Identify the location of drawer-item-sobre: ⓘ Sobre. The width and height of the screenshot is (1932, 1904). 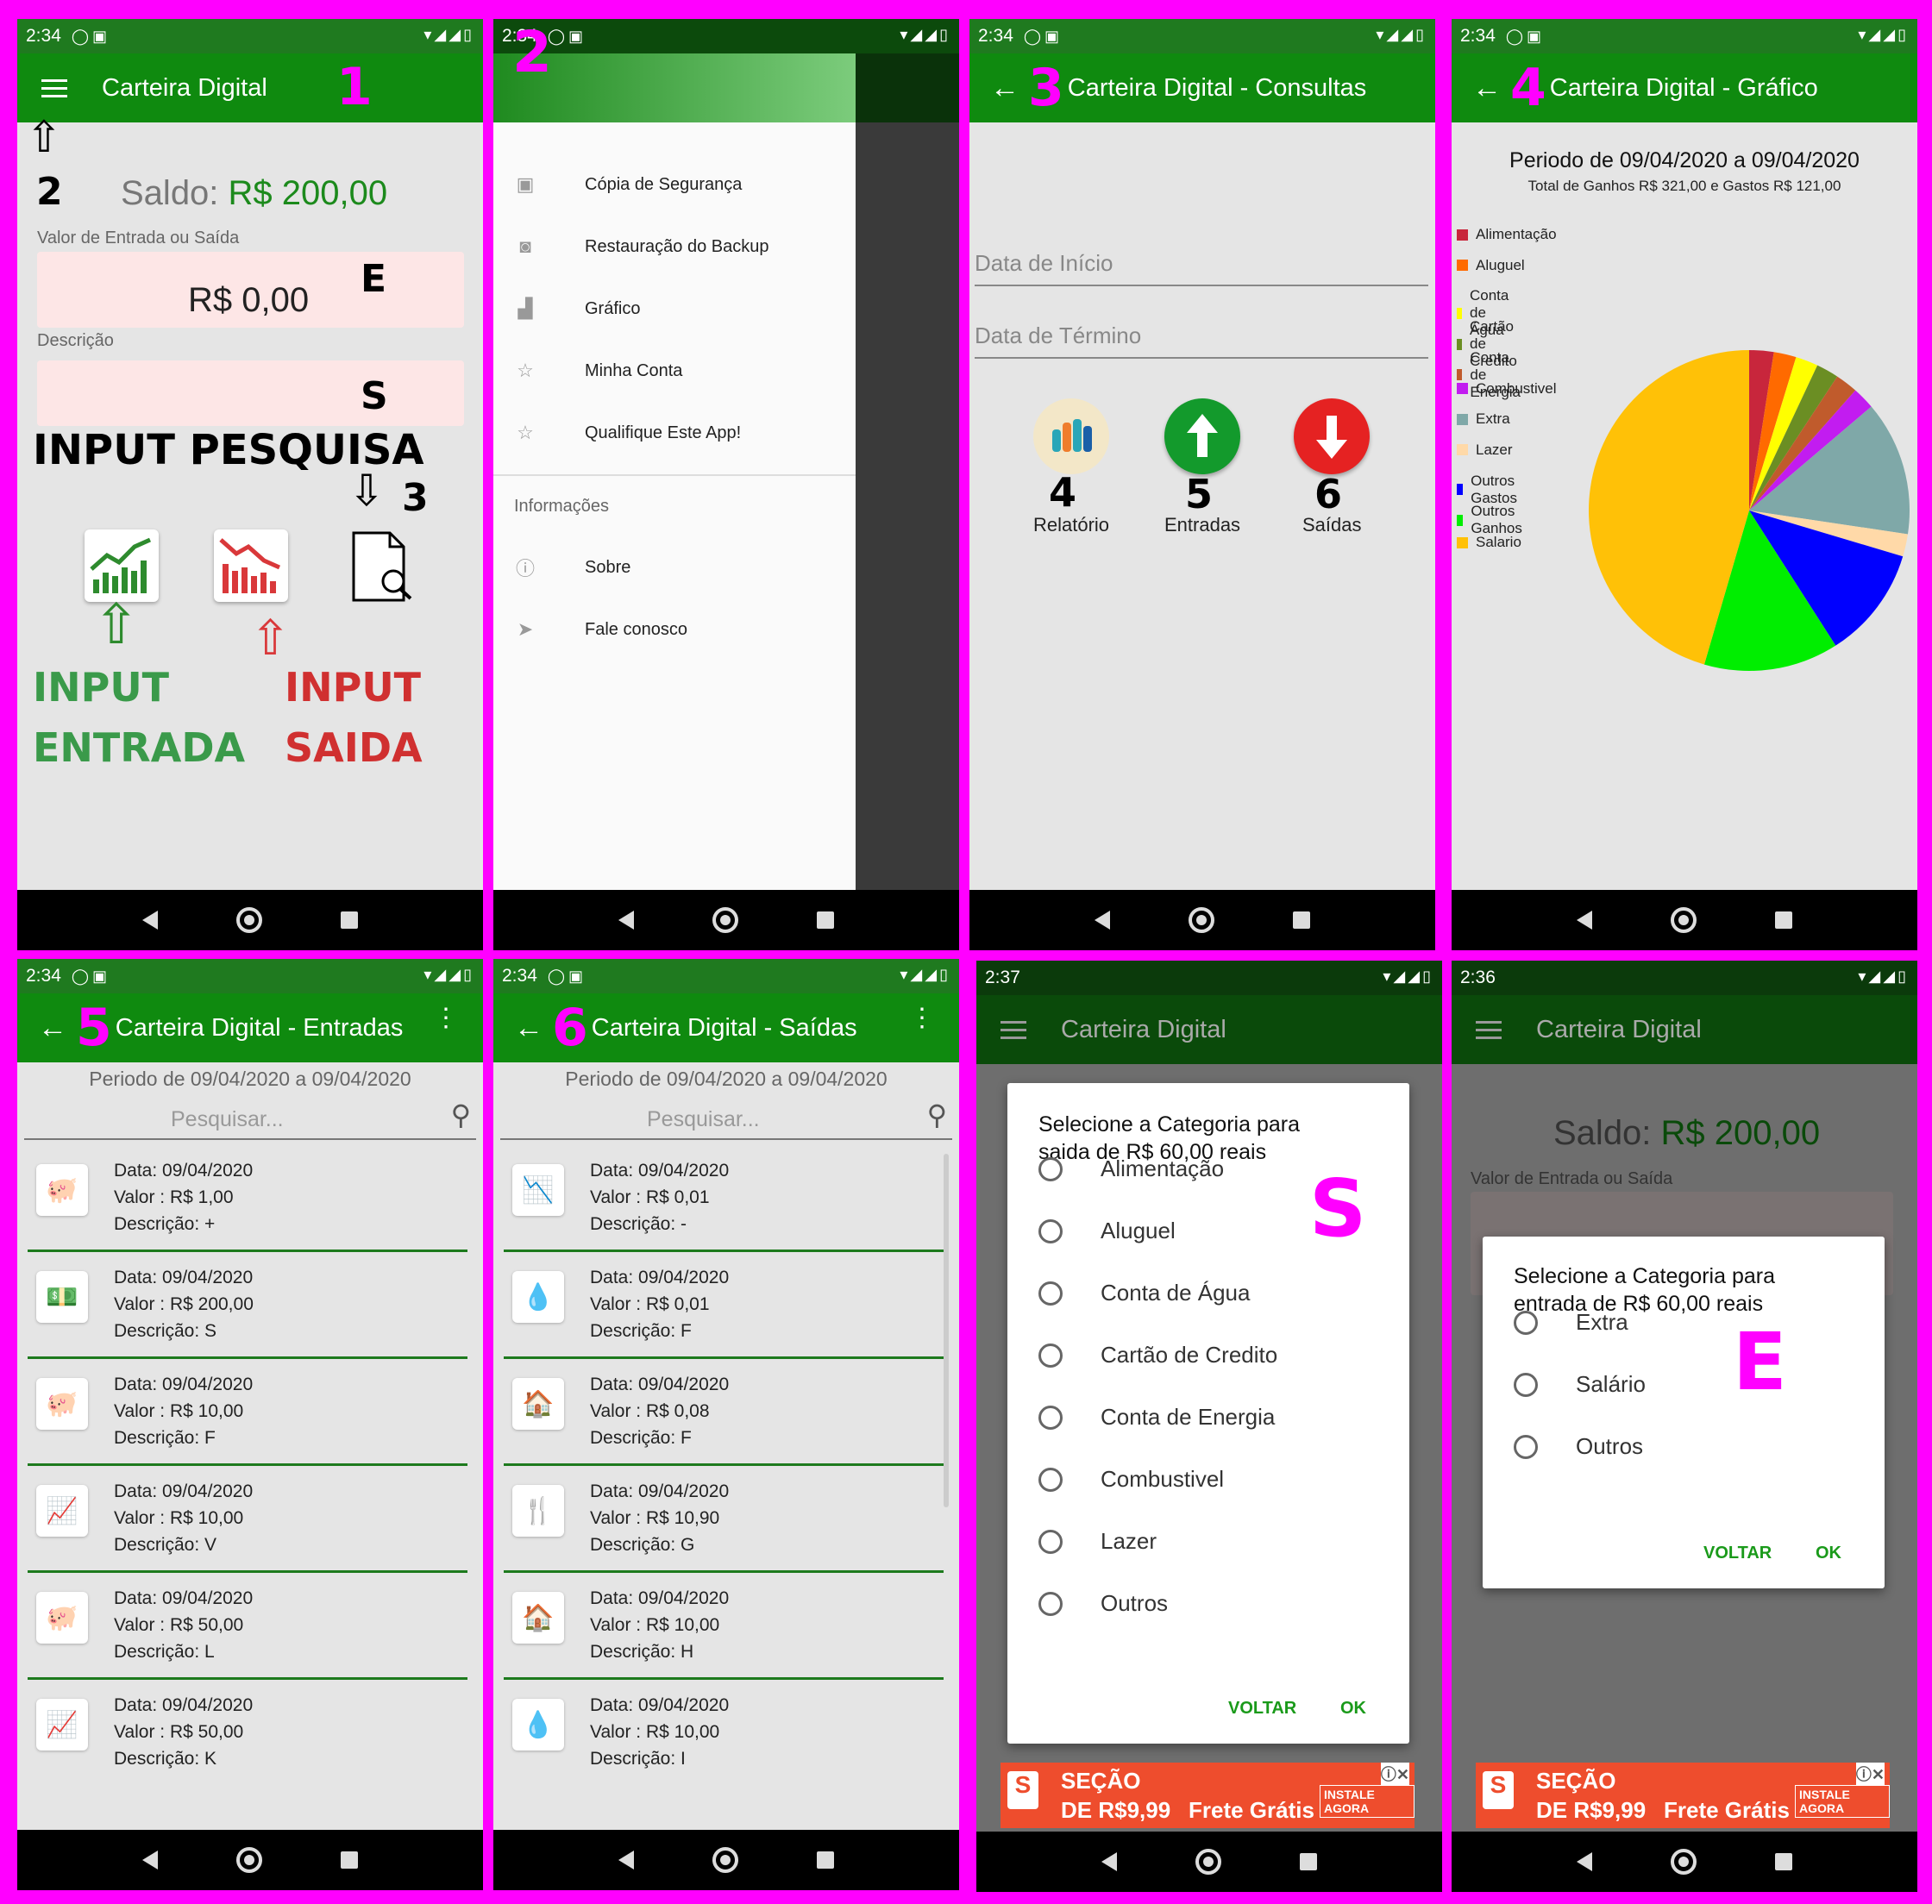
(674, 568).